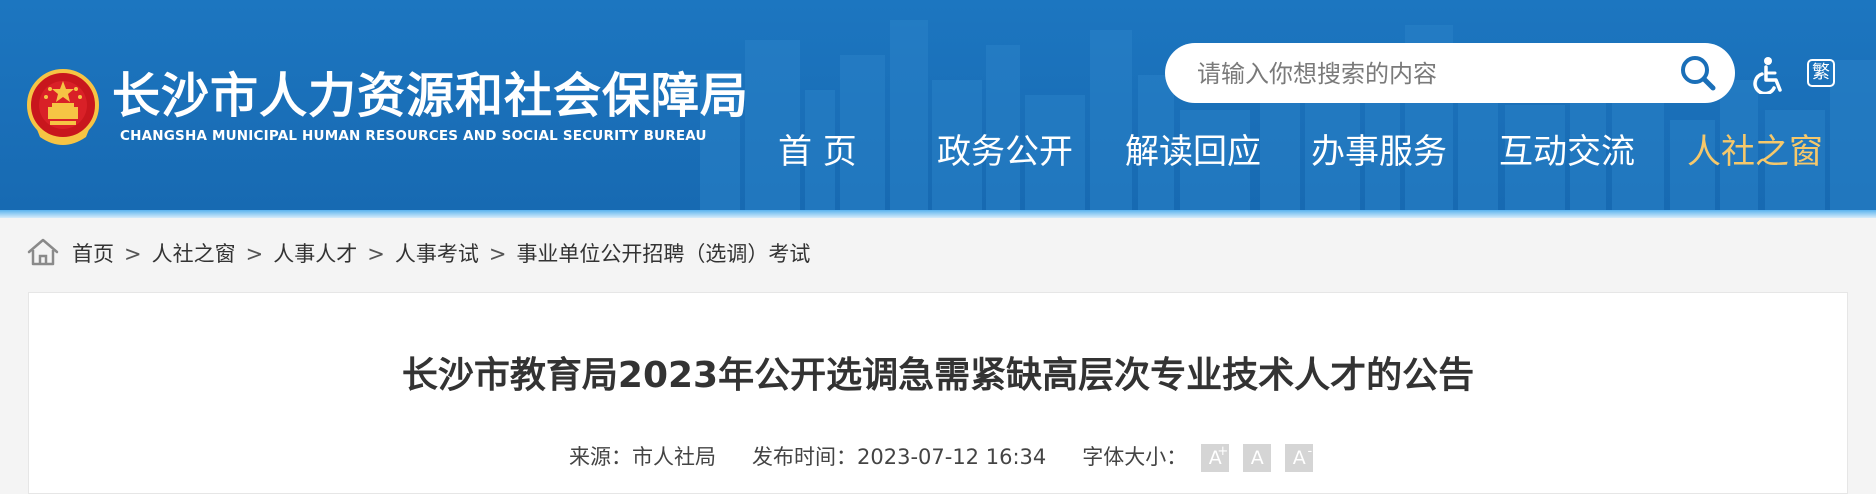 This screenshot has width=1876, height=494. What do you see at coordinates (1193, 152) in the screenshot?
I see `nav-interpretation: 解读回应` at bounding box center [1193, 152].